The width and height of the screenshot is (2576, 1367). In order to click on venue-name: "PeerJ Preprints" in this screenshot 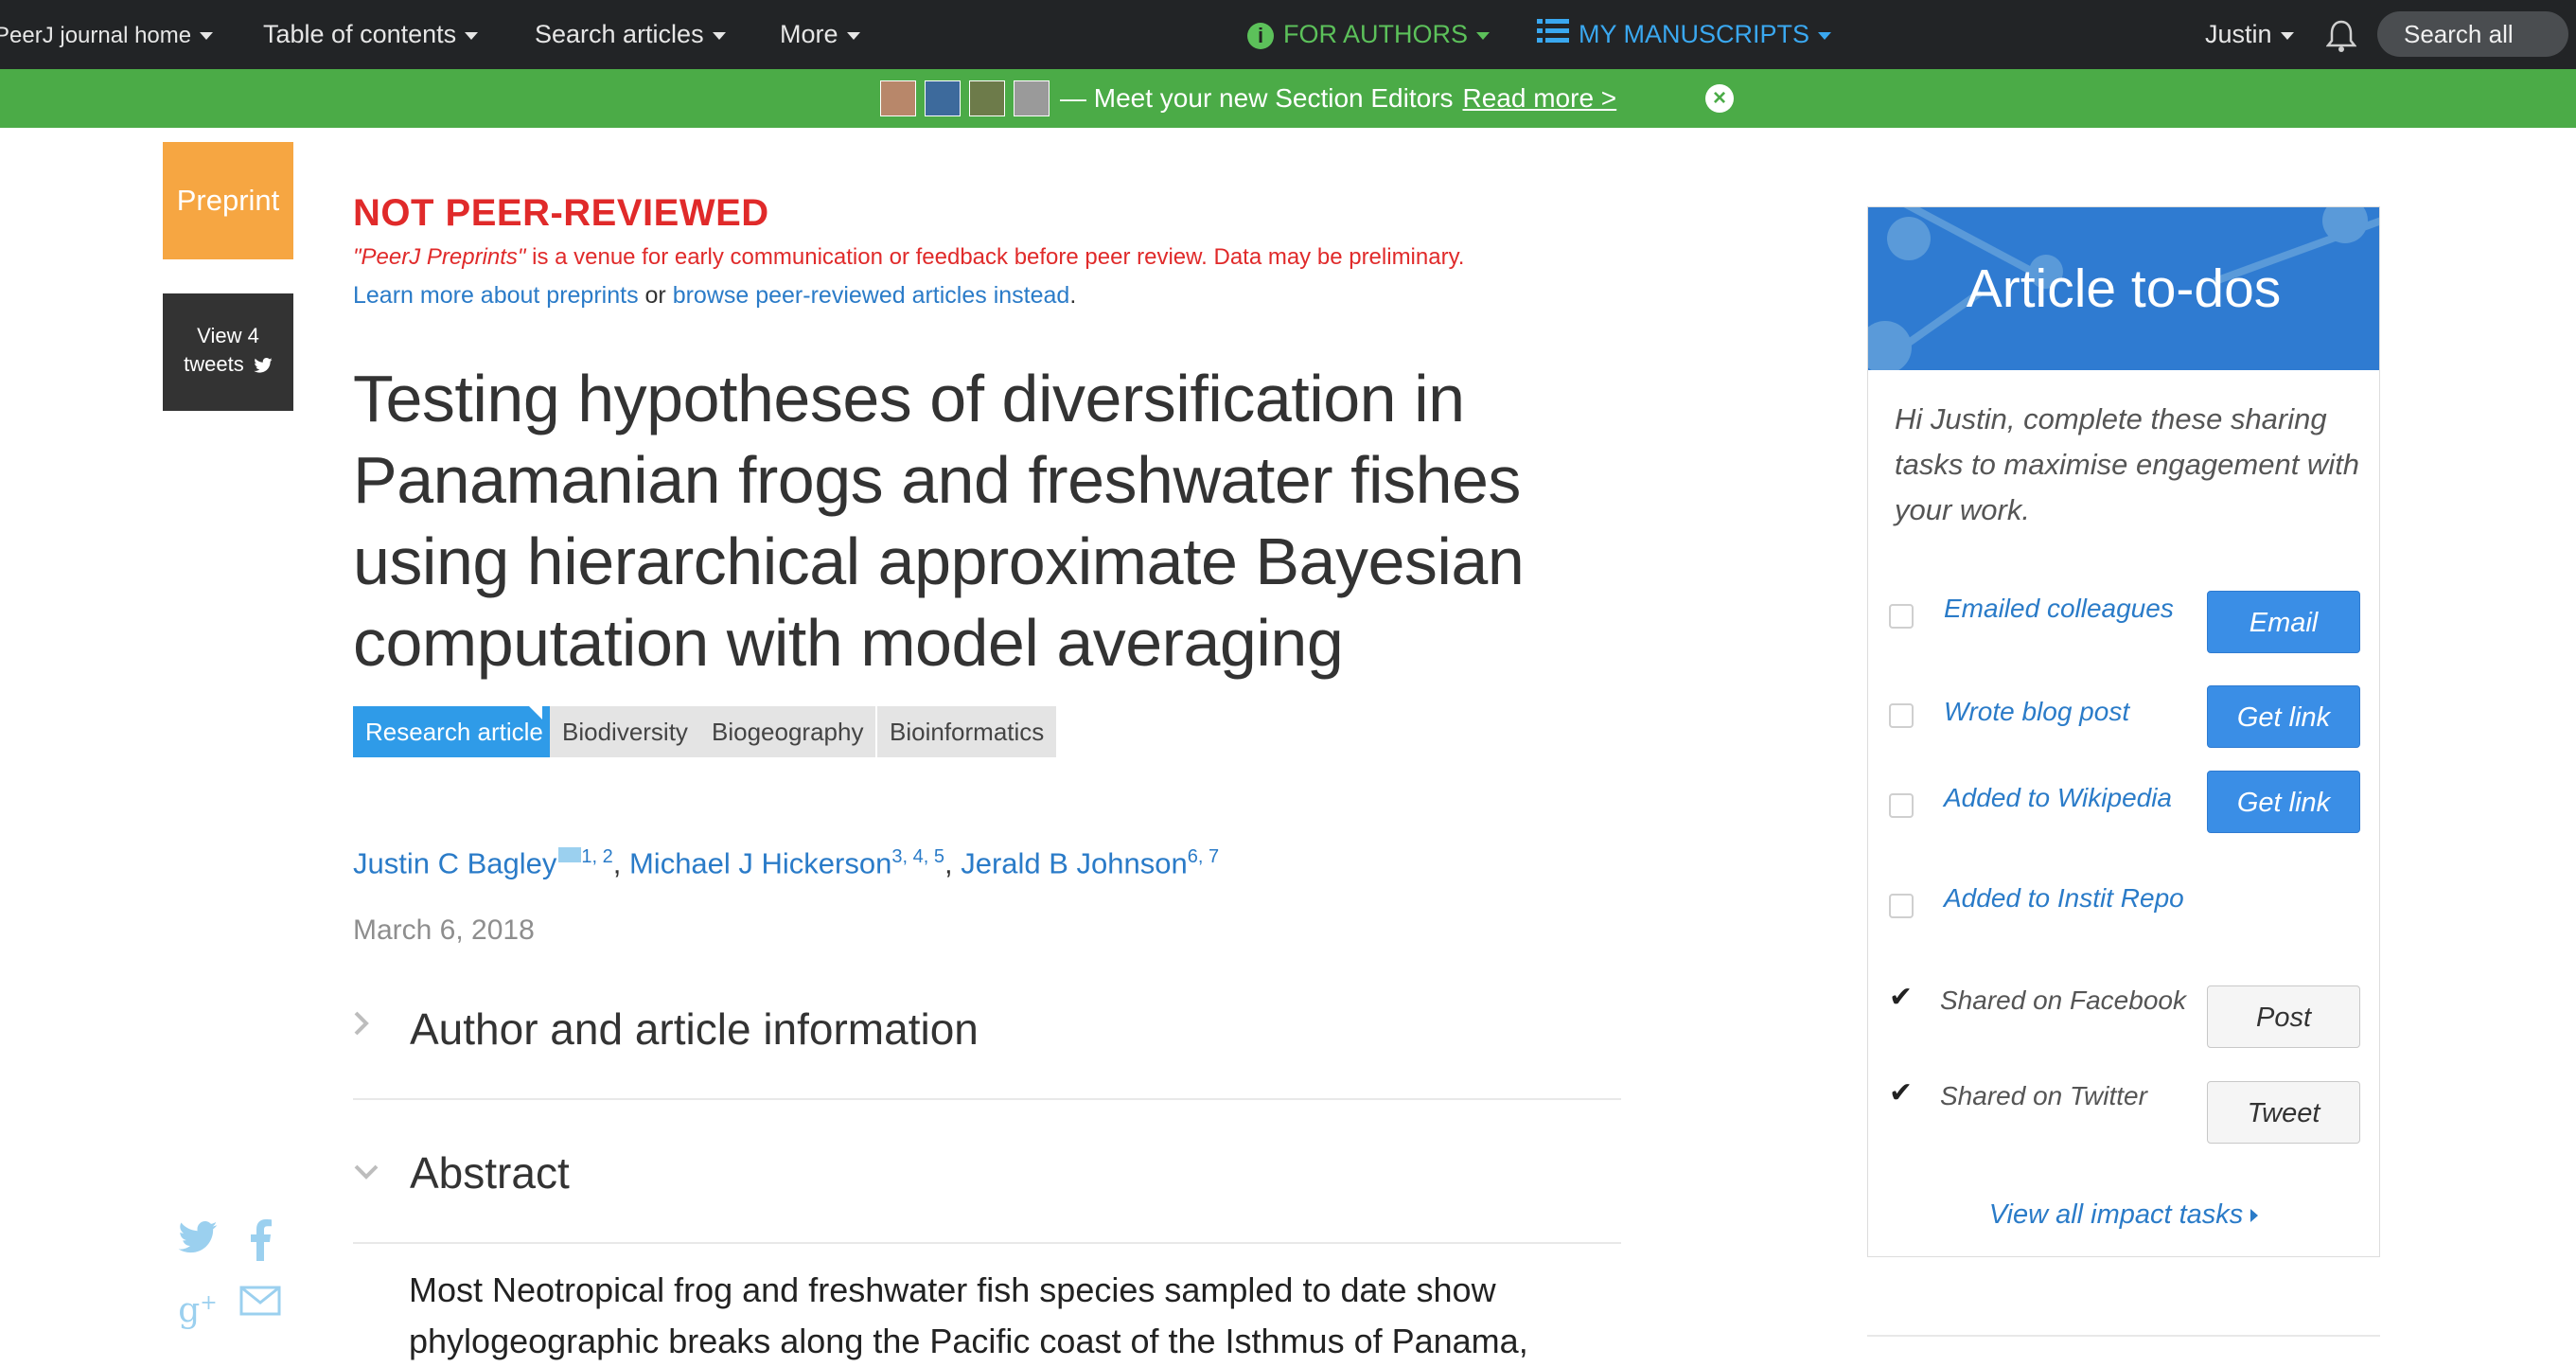, I will do `click(439, 257)`.